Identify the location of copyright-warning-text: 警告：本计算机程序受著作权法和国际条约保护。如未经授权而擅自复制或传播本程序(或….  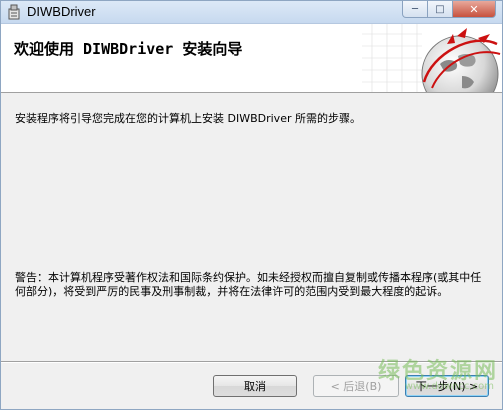
(248, 284).